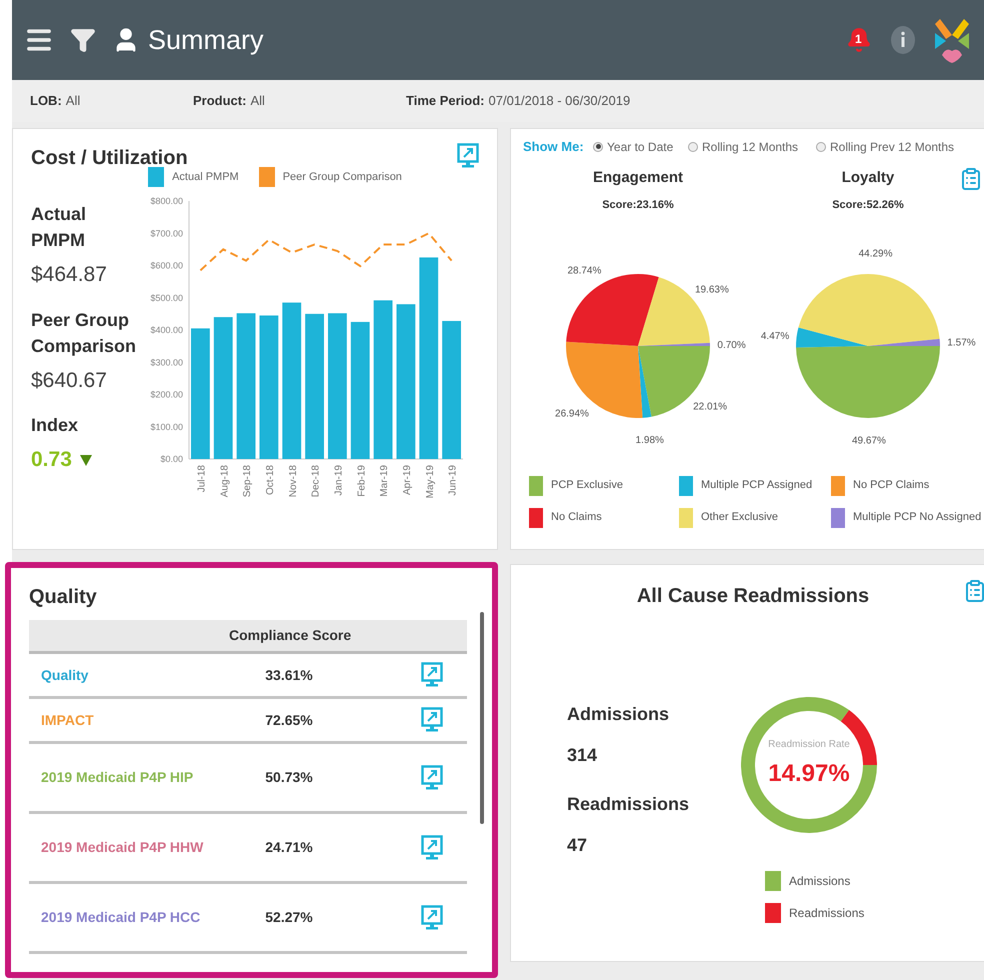 The width and height of the screenshot is (984, 980). What do you see at coordinates (289, 777) in the screenshot?
I see `compliance-score: 50.73%` at bounding box center [289, 777].